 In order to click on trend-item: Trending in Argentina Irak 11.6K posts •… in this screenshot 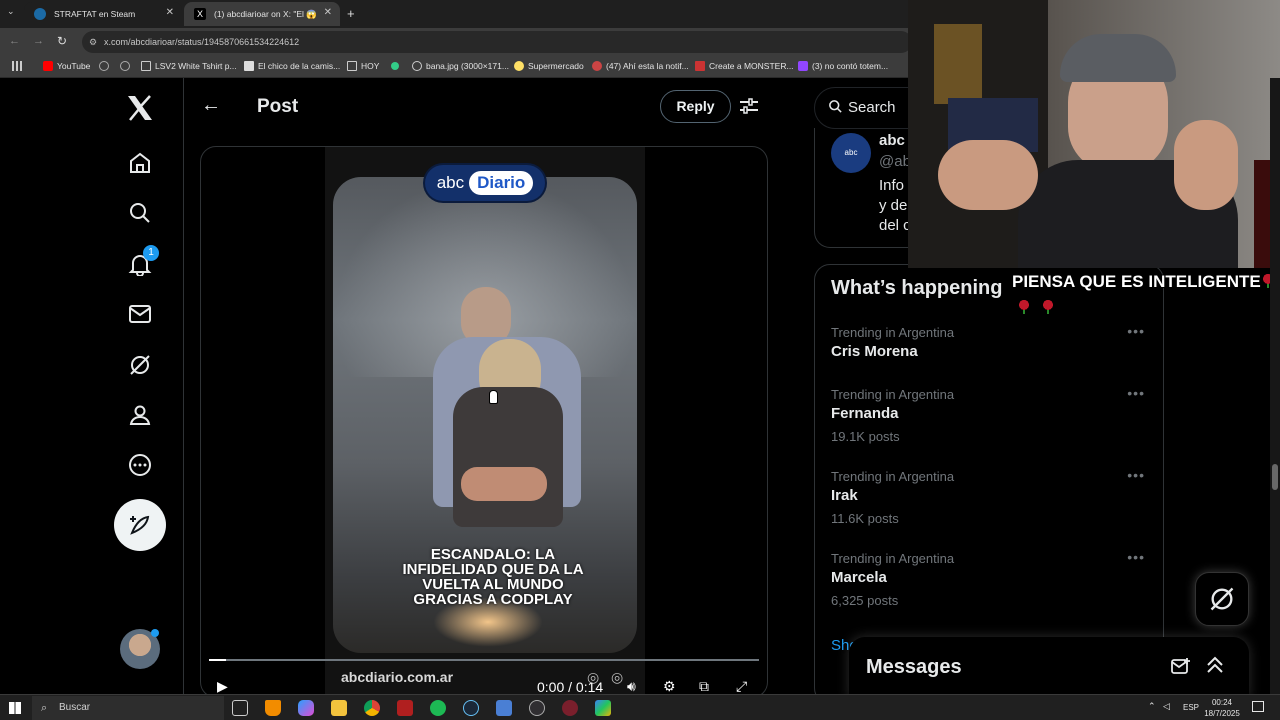, I will do `click(991, 496)`.